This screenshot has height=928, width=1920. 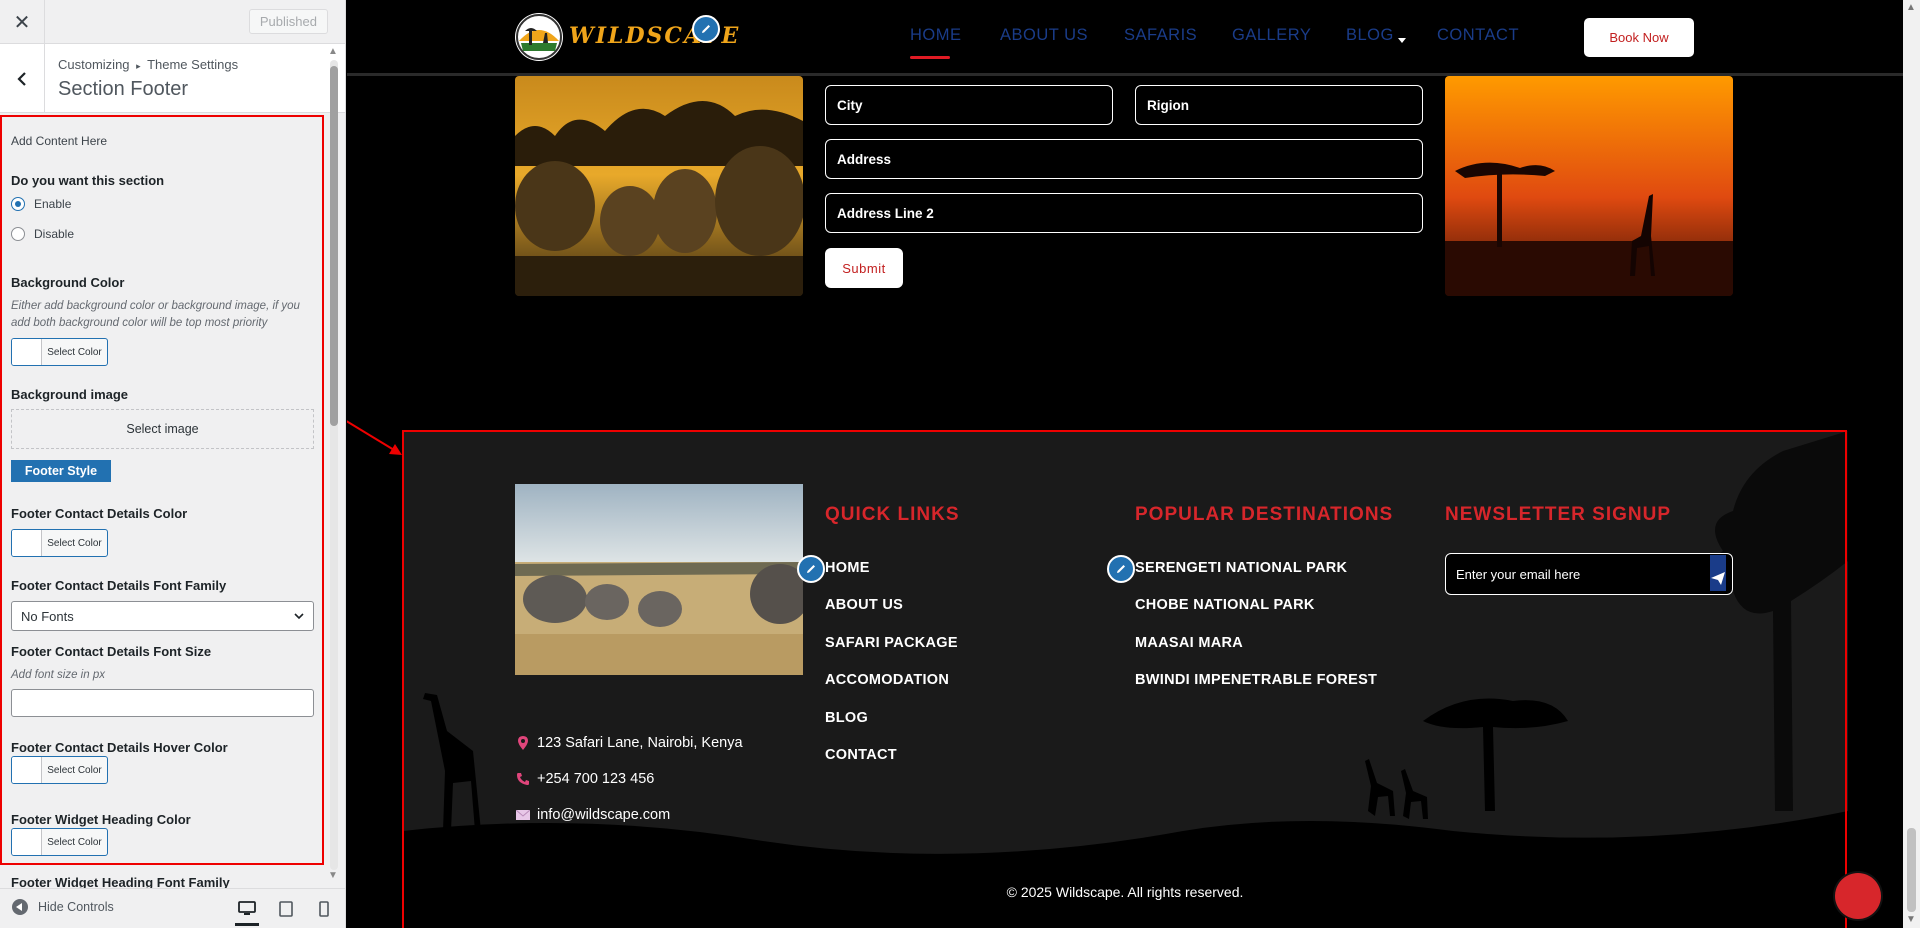 What do you see at coordinates (162, 703) in the screenshot?
I see `font-size-input` at bounding box center [162, 703].